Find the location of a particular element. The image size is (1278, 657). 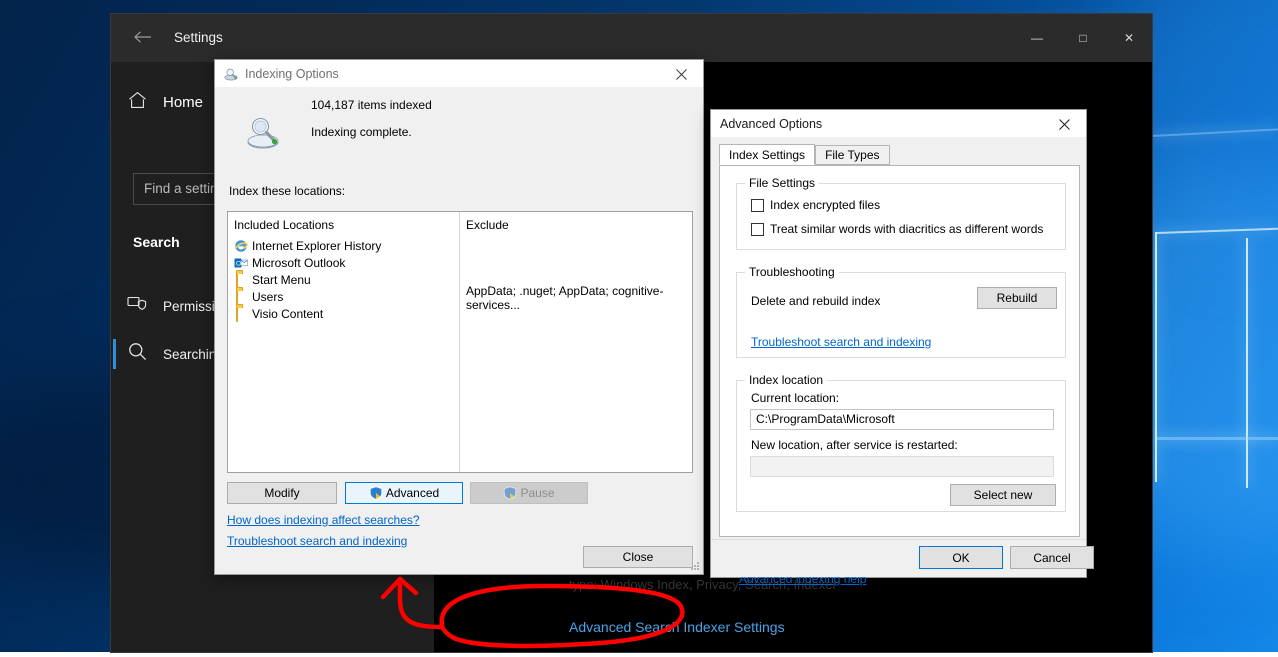

checkbox-index-encrypted-files: Index encrypted files is located at coordinates (815, 205).